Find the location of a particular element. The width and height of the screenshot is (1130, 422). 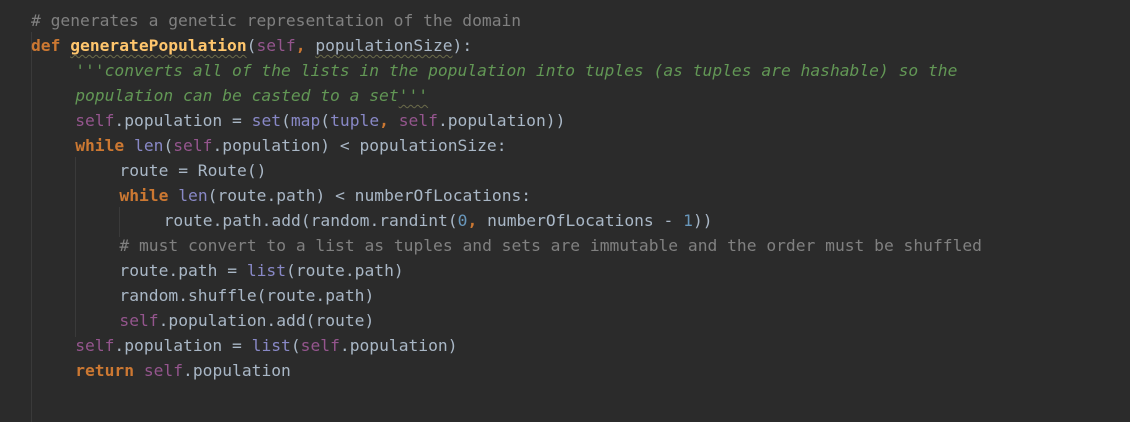

code-token: map is located at coordinates (305, 120).